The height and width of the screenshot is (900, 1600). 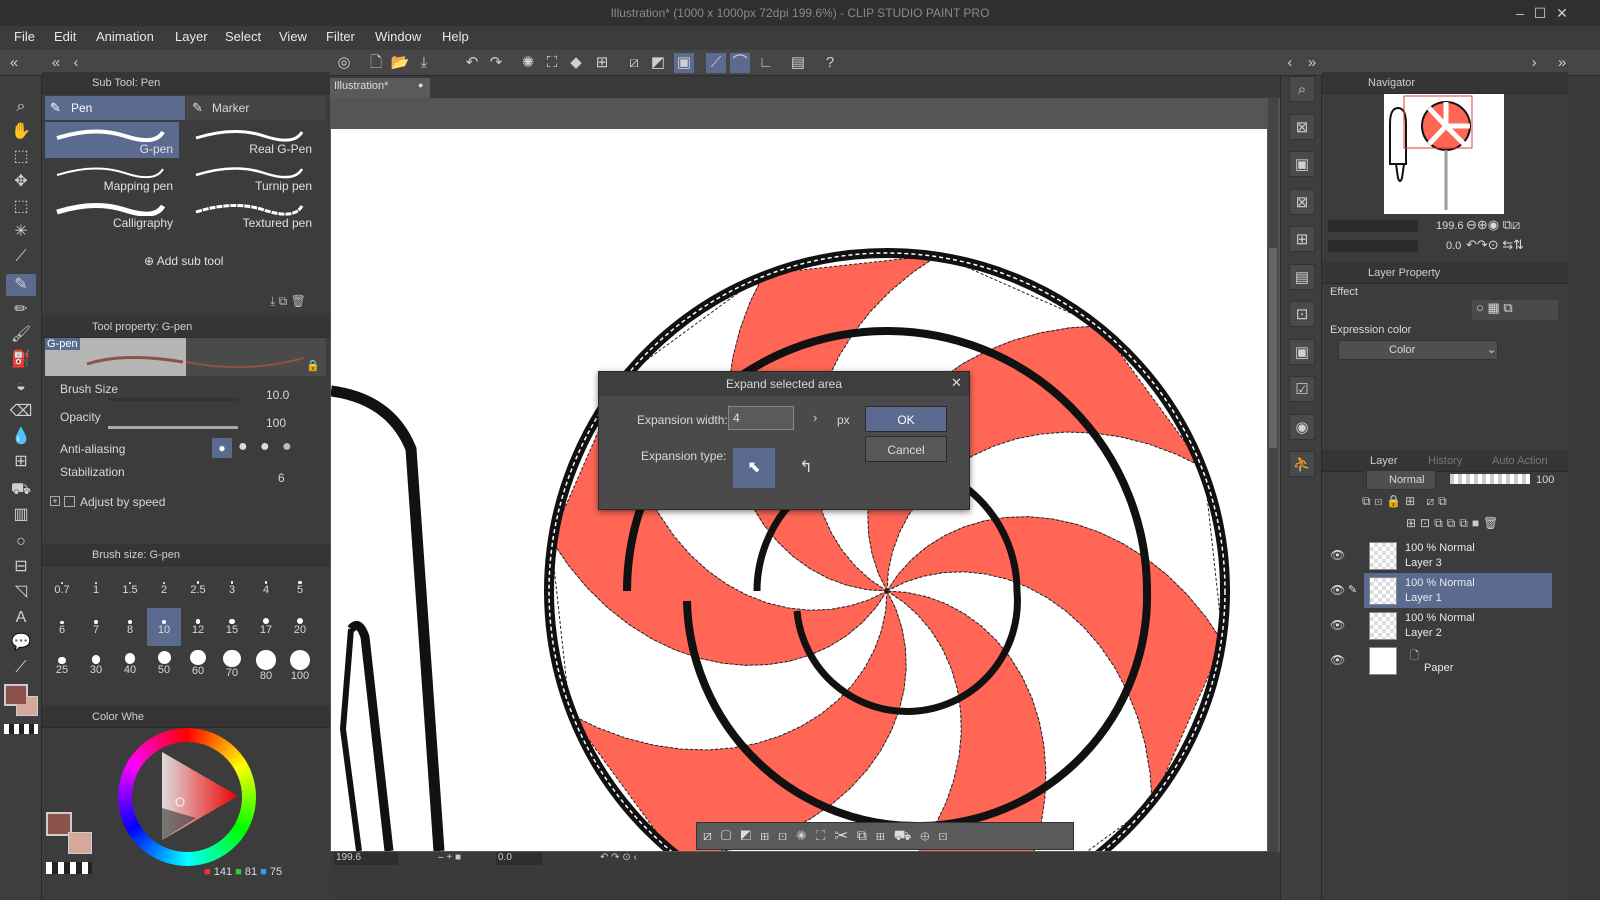 I want to click on aa-mid-icon: ●, so click(x=265, y=447).